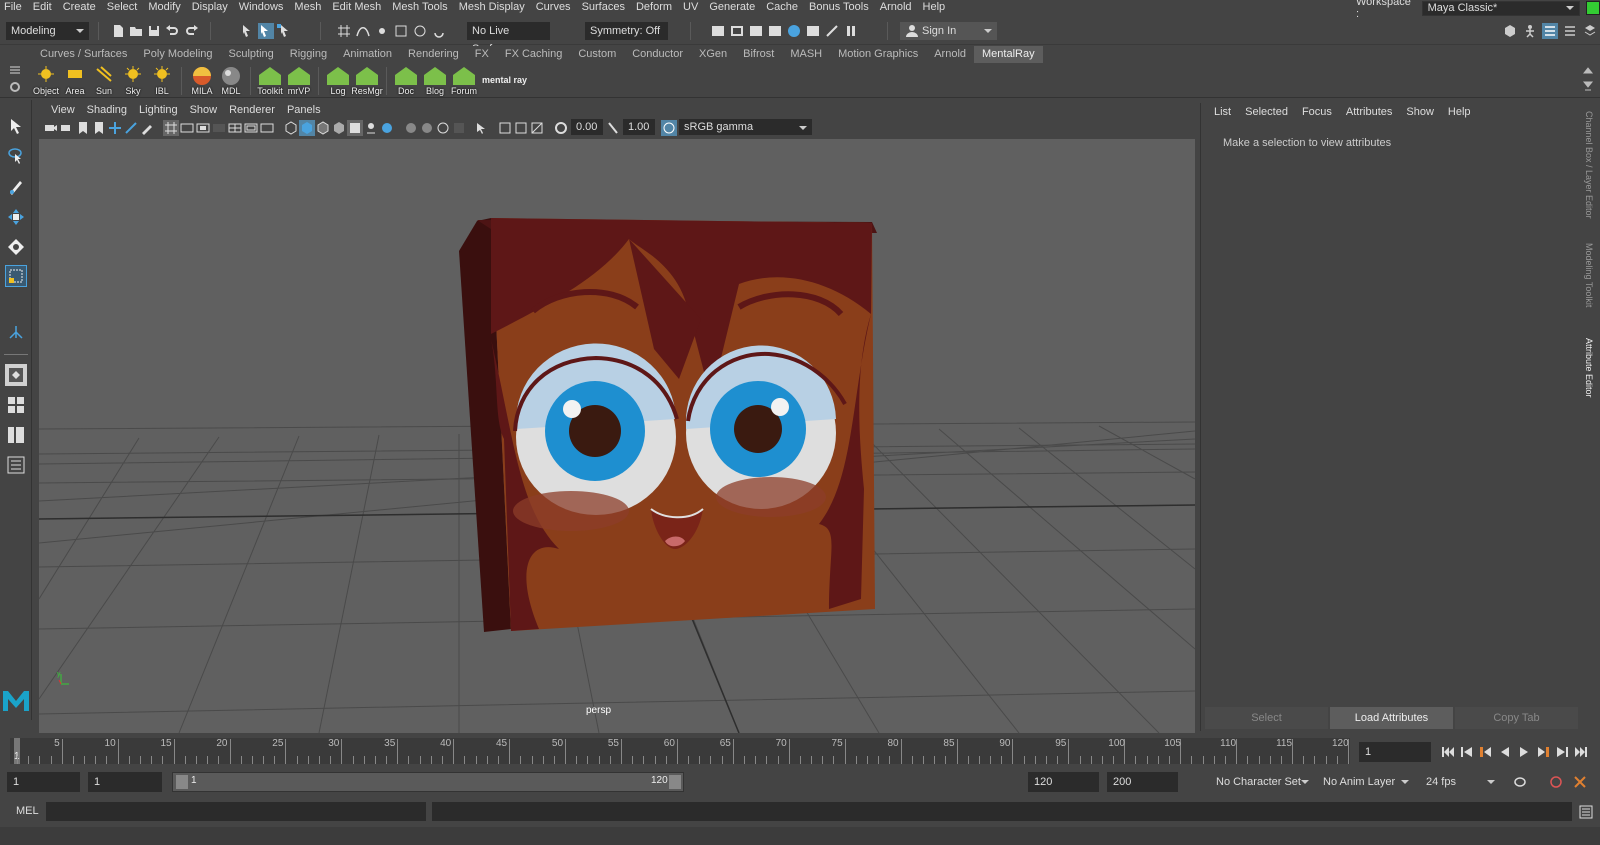 This screenshot has width=1600, height=845. Describe the element at coordinates (338, 80) in the screenshot. I see `shelf-log-button: Log` at that location.